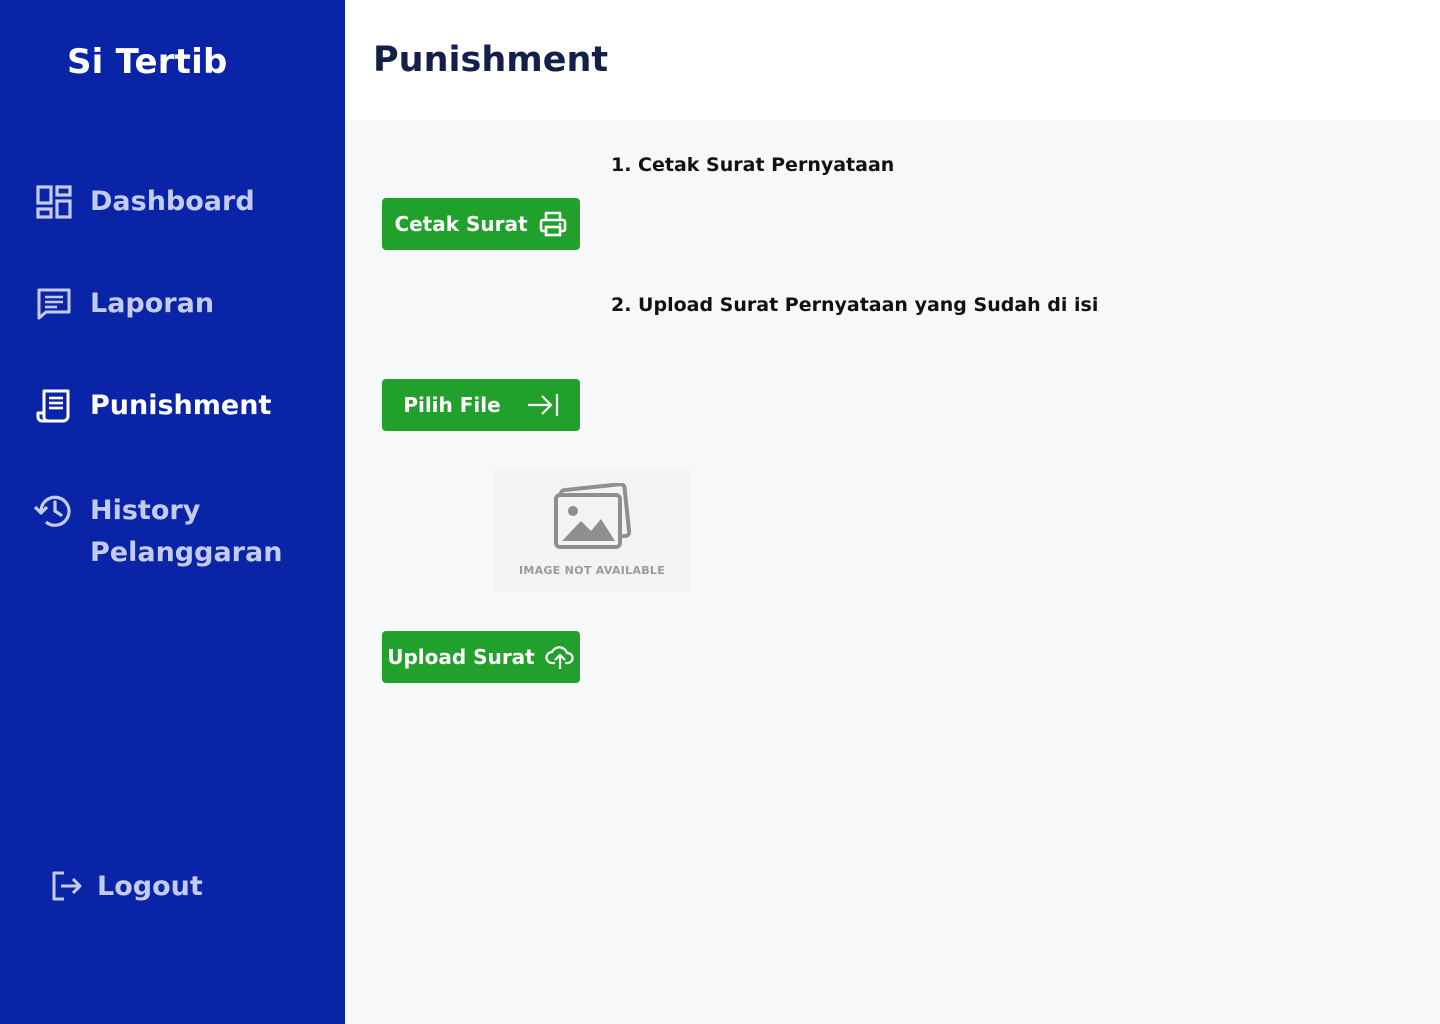 The image size is (1440, 1024). I want to click on chat-icon, so click(54, 304).